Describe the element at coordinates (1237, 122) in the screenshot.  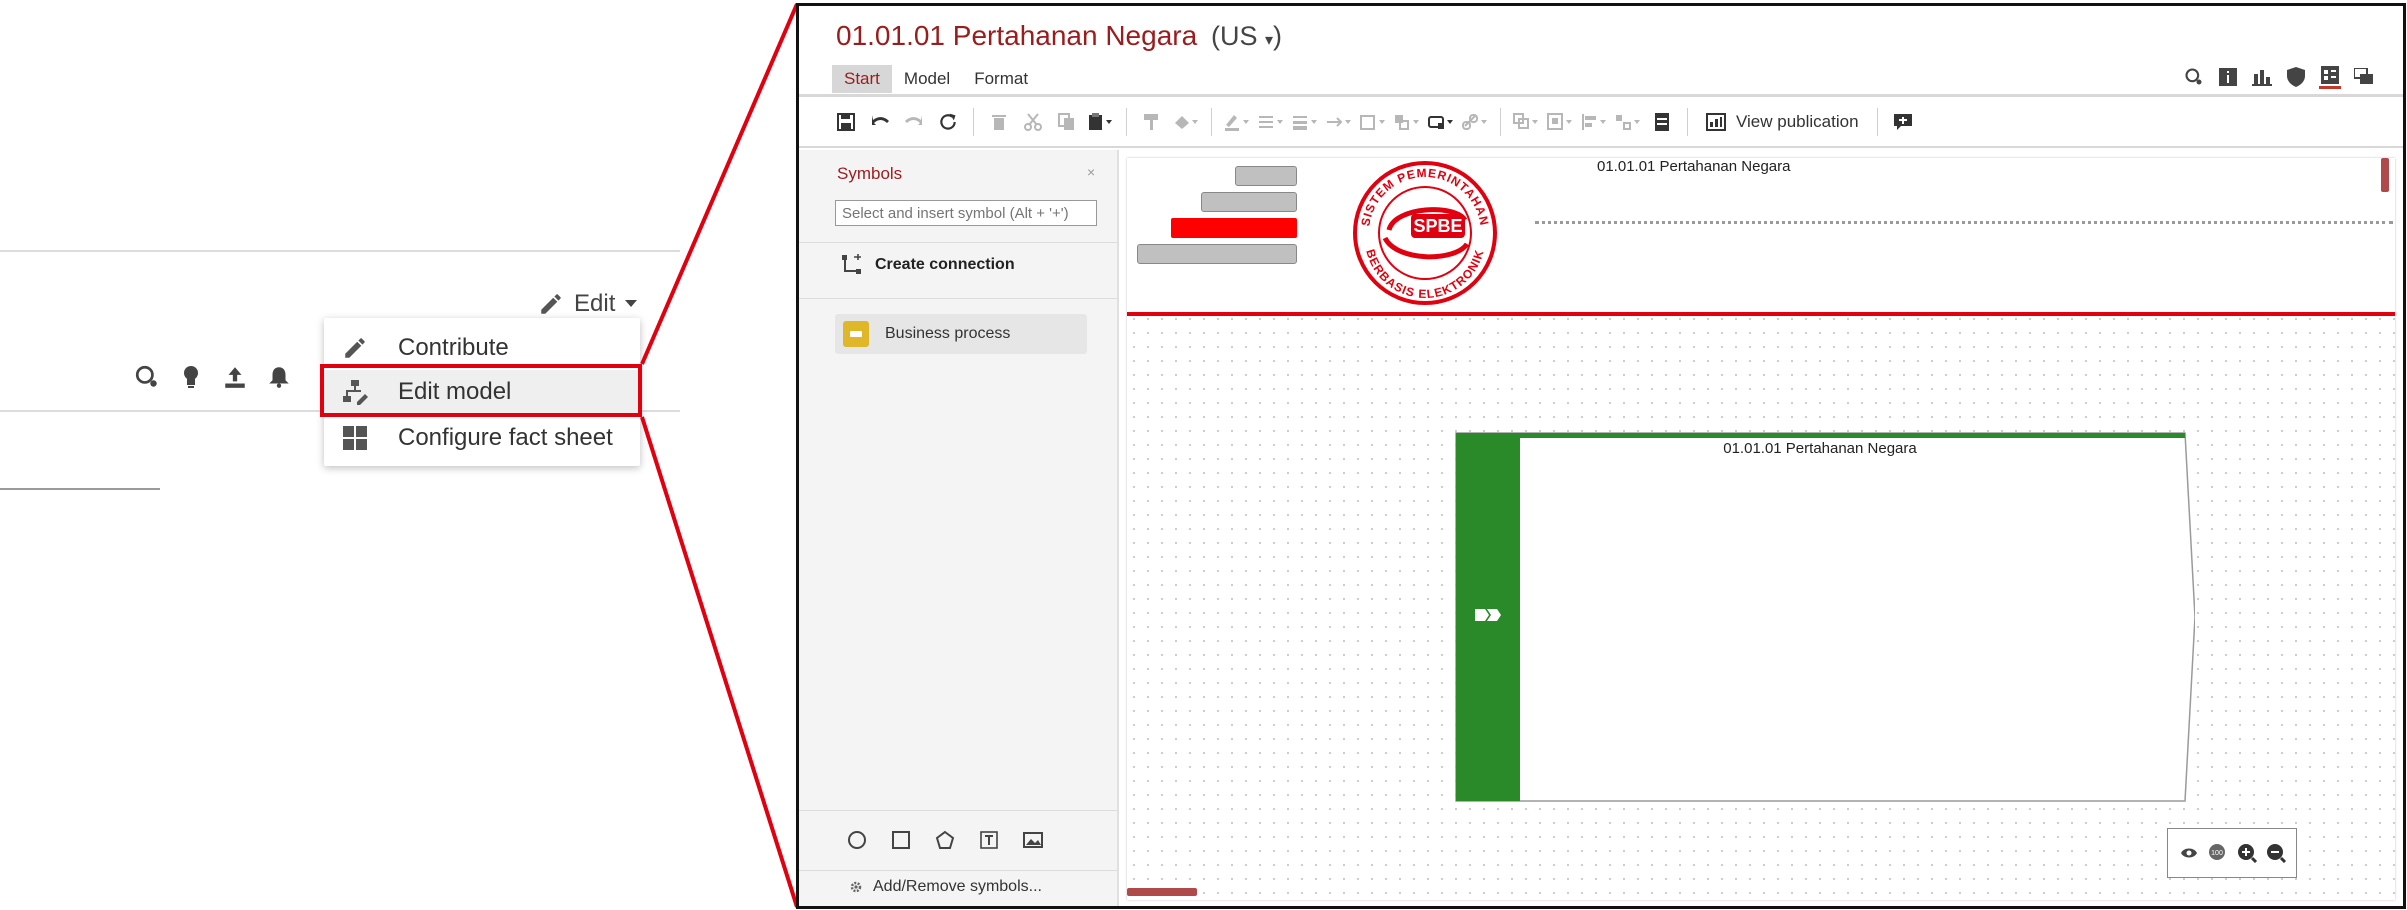
I see `line-color-icon` at that location.